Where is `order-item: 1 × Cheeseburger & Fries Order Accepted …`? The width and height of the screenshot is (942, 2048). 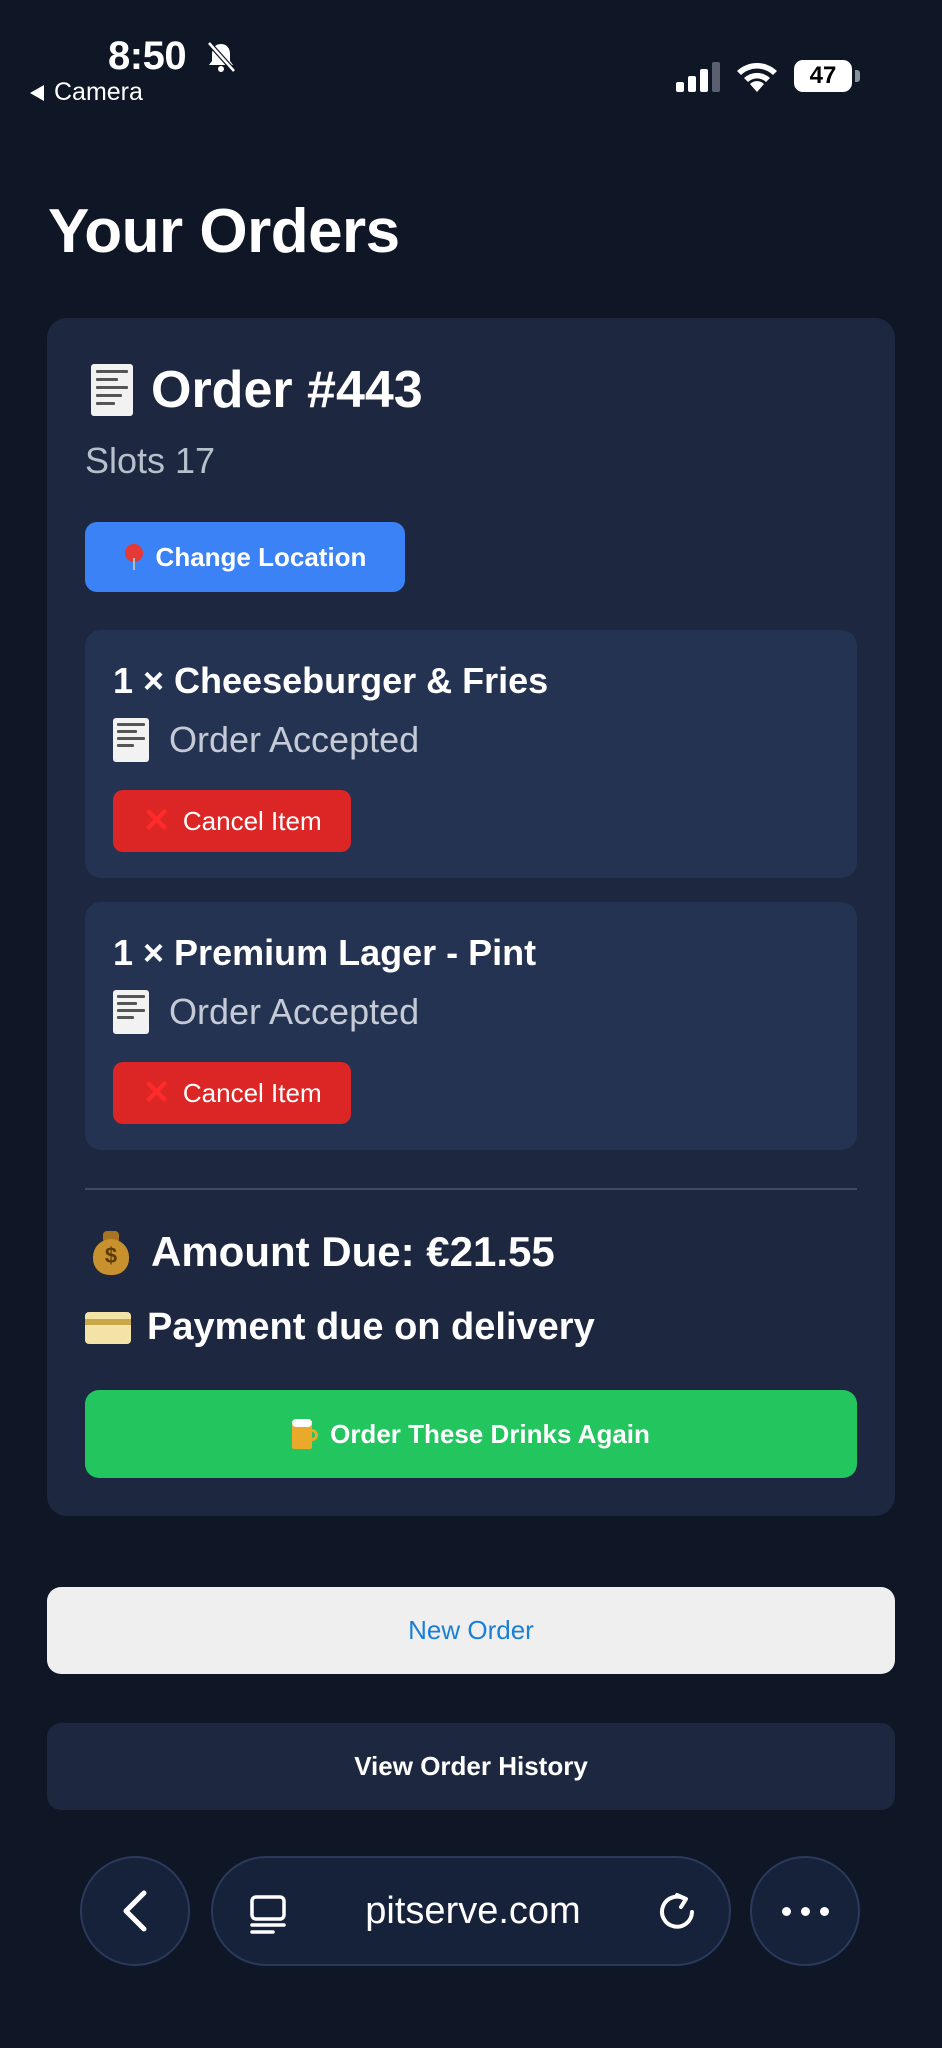 order-item: 1 × Cheeseburger & Fries Order Accepted … is located at coordinates (471, 754).